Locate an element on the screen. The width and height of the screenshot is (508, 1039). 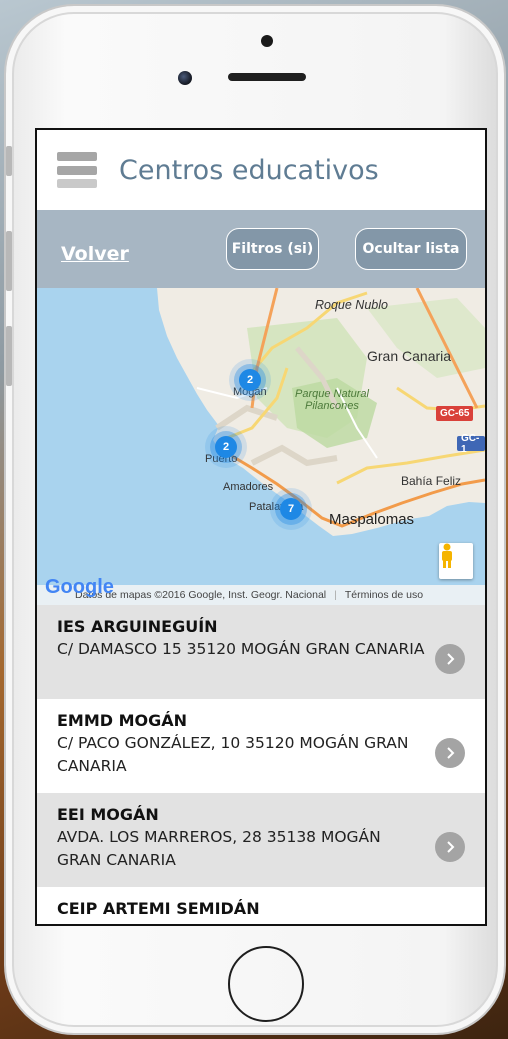
pegman-icon is located at coordinates (447, 555).